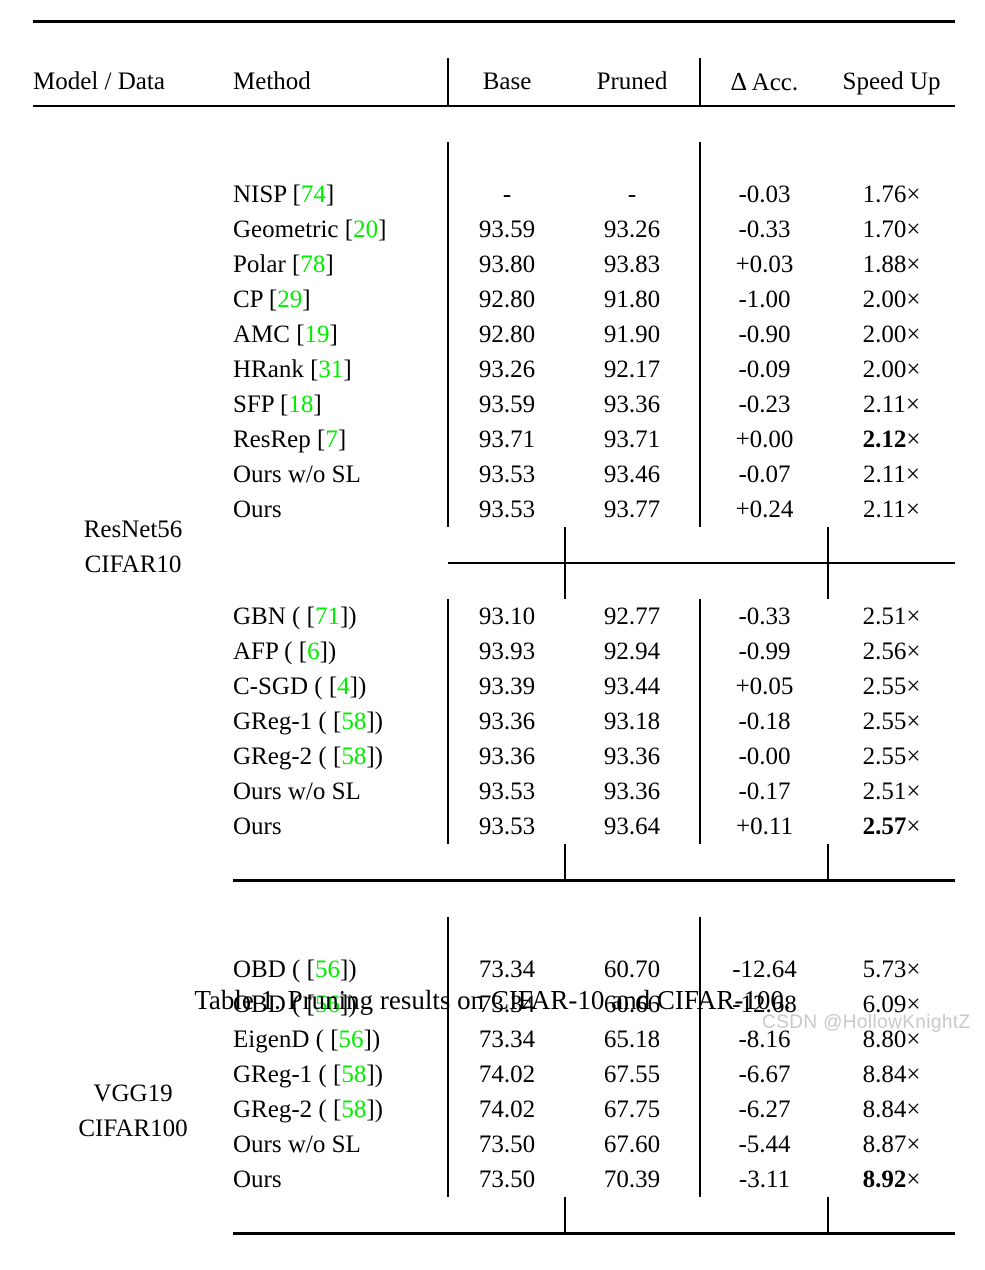 The height and width of the screenshot is (1270, 985). Describe the element at coordinates (133, 547) in the screenshot. I see `group-label-resnet56-cifar10: ResNet56 CIFAR10` at that location.